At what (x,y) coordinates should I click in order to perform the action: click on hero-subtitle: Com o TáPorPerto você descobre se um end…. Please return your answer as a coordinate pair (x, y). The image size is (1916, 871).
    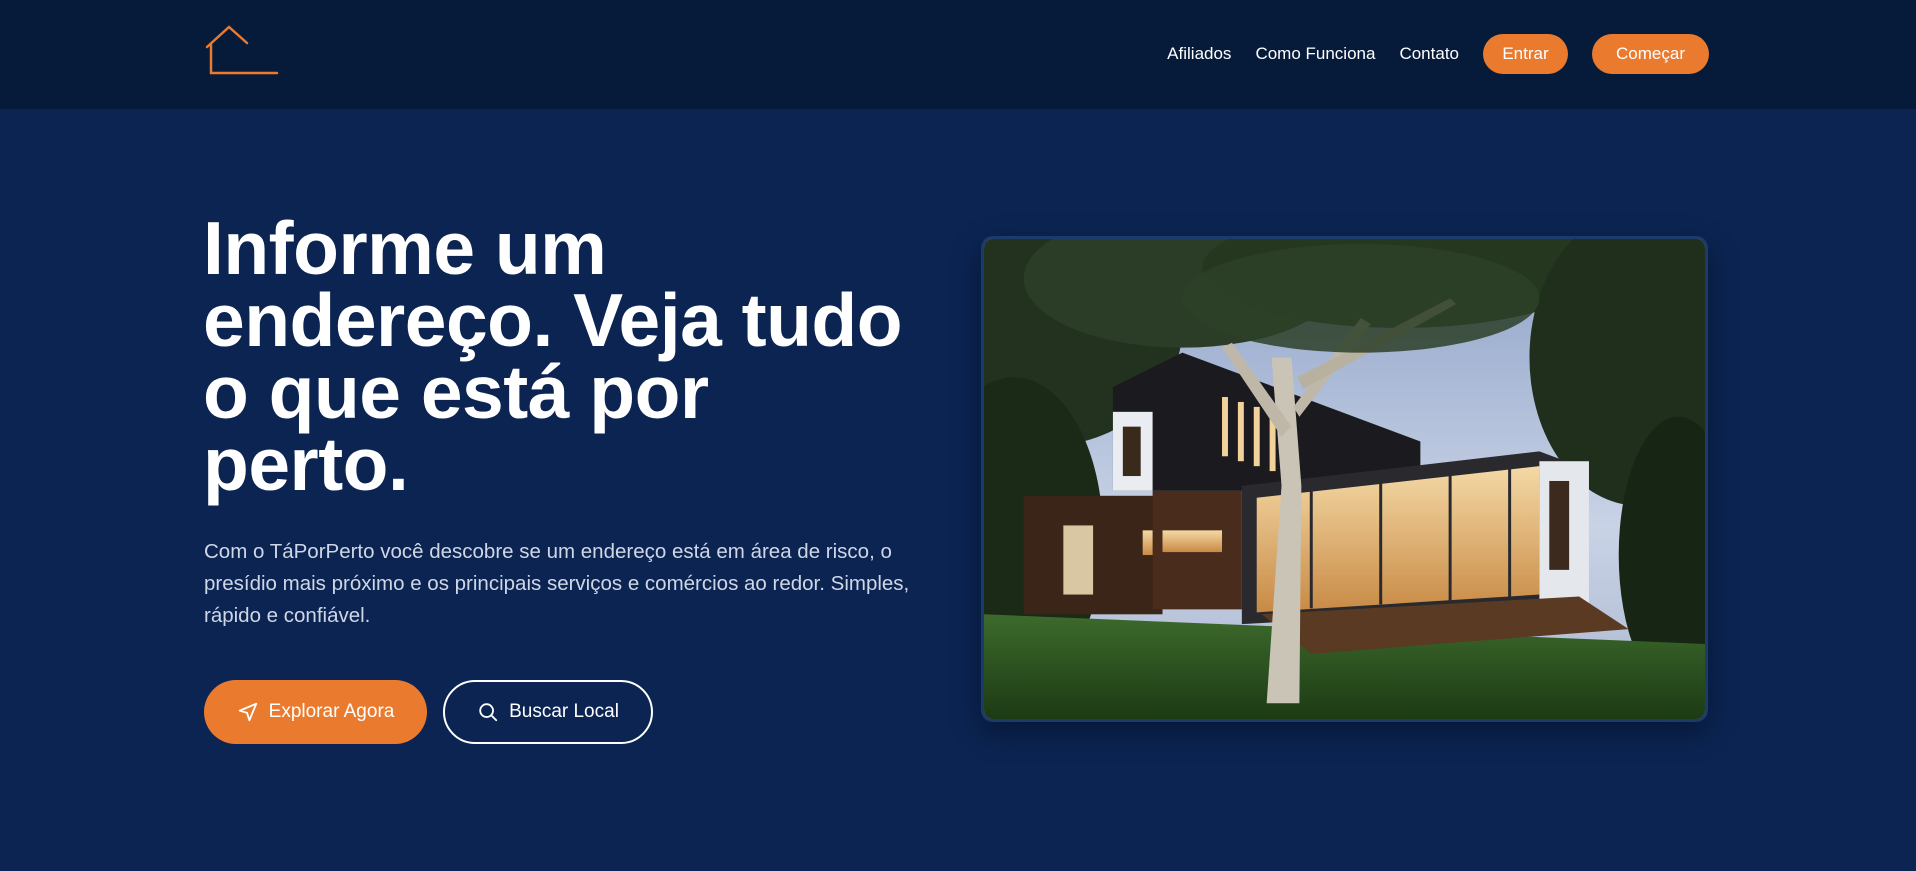
    Looking at the image, I should click on (557, 583).